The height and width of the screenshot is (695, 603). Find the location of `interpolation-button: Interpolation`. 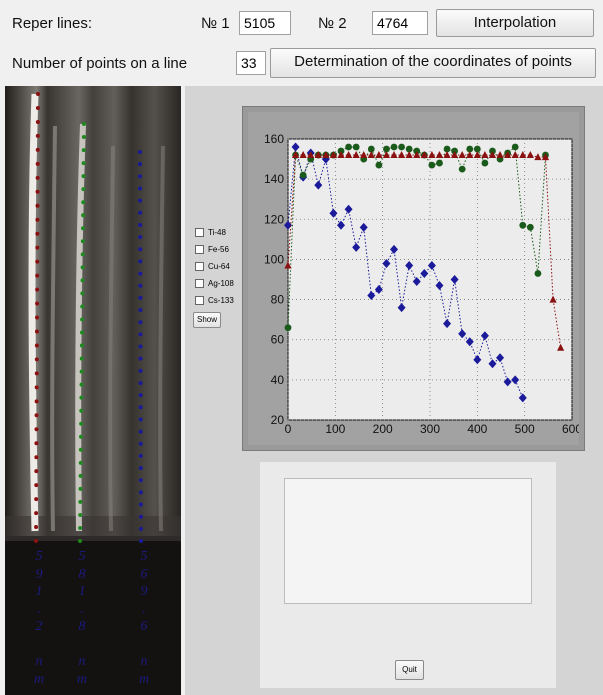

interpolation-button: Interpolation is located at coordinates (515, 23).